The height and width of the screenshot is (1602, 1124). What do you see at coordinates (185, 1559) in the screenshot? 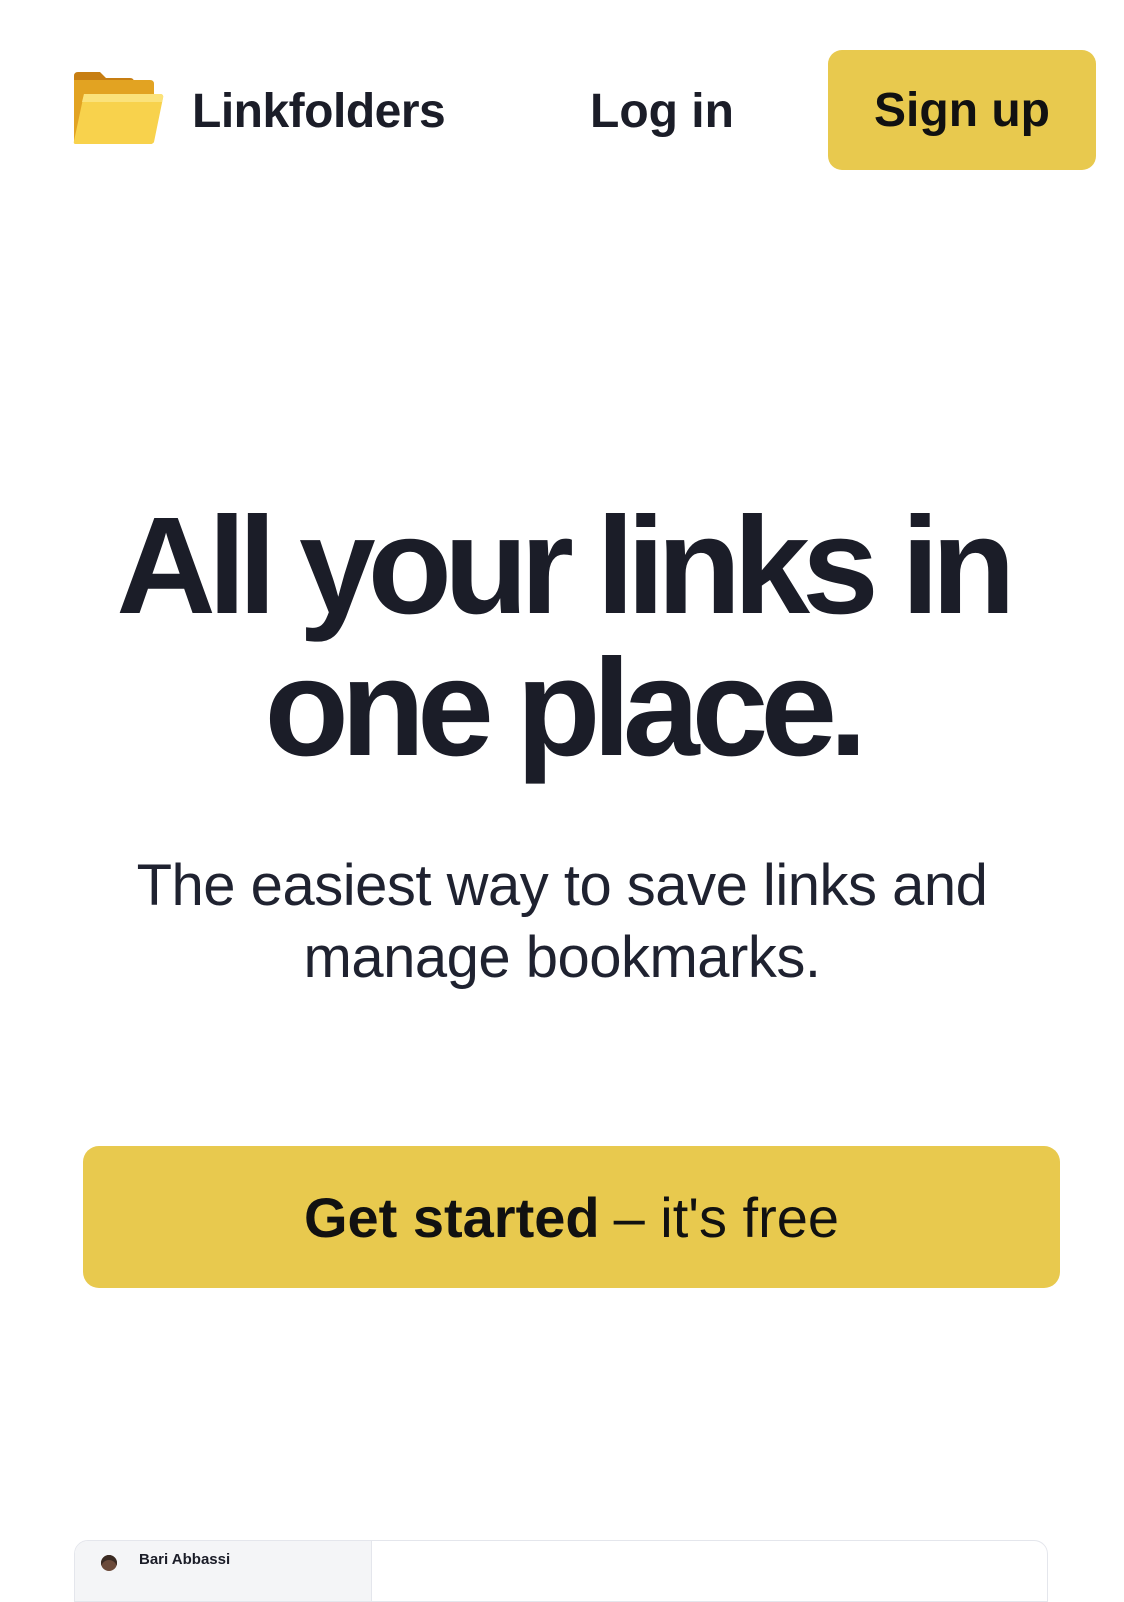
I see `preview-user-name: Bari Abbassi` at bounding box center [185, 1559].